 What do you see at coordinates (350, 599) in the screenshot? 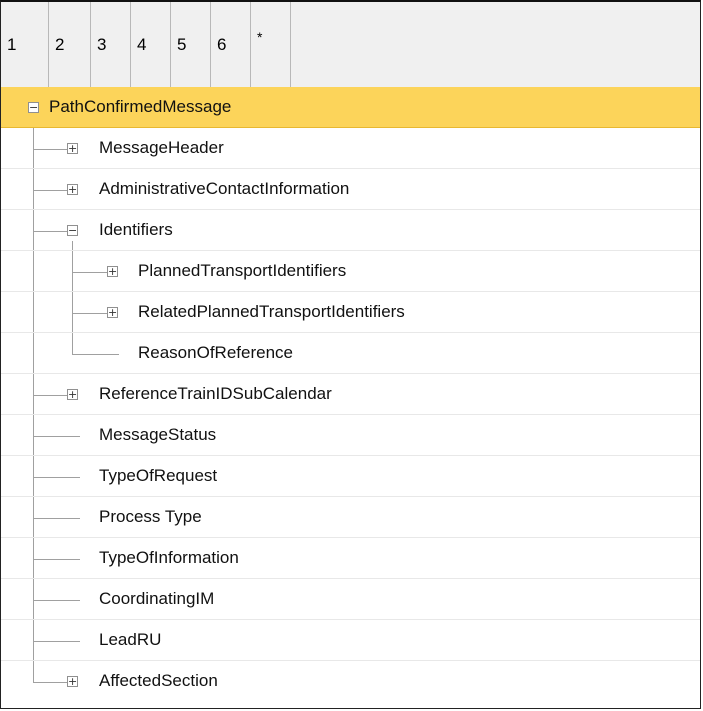
I see `tree-row-coordinating-im: CoordinatingIM` at bounding box center [350, 599].